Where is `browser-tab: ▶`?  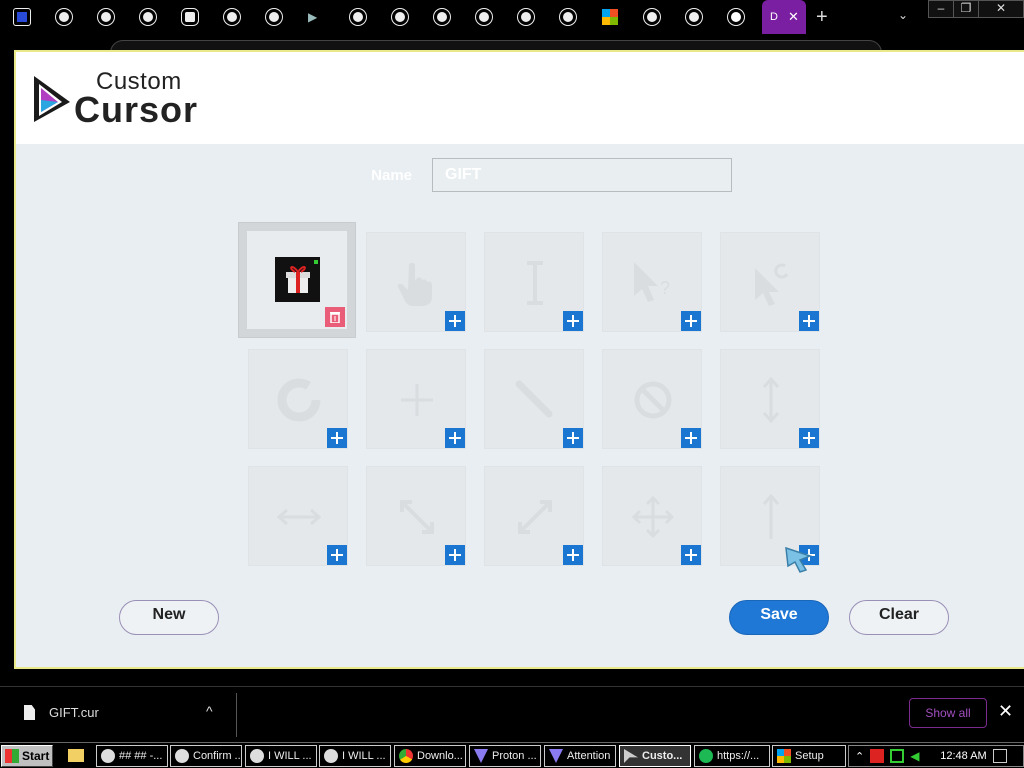
browser-tab: ▶ is located at coordinates (314, 17).